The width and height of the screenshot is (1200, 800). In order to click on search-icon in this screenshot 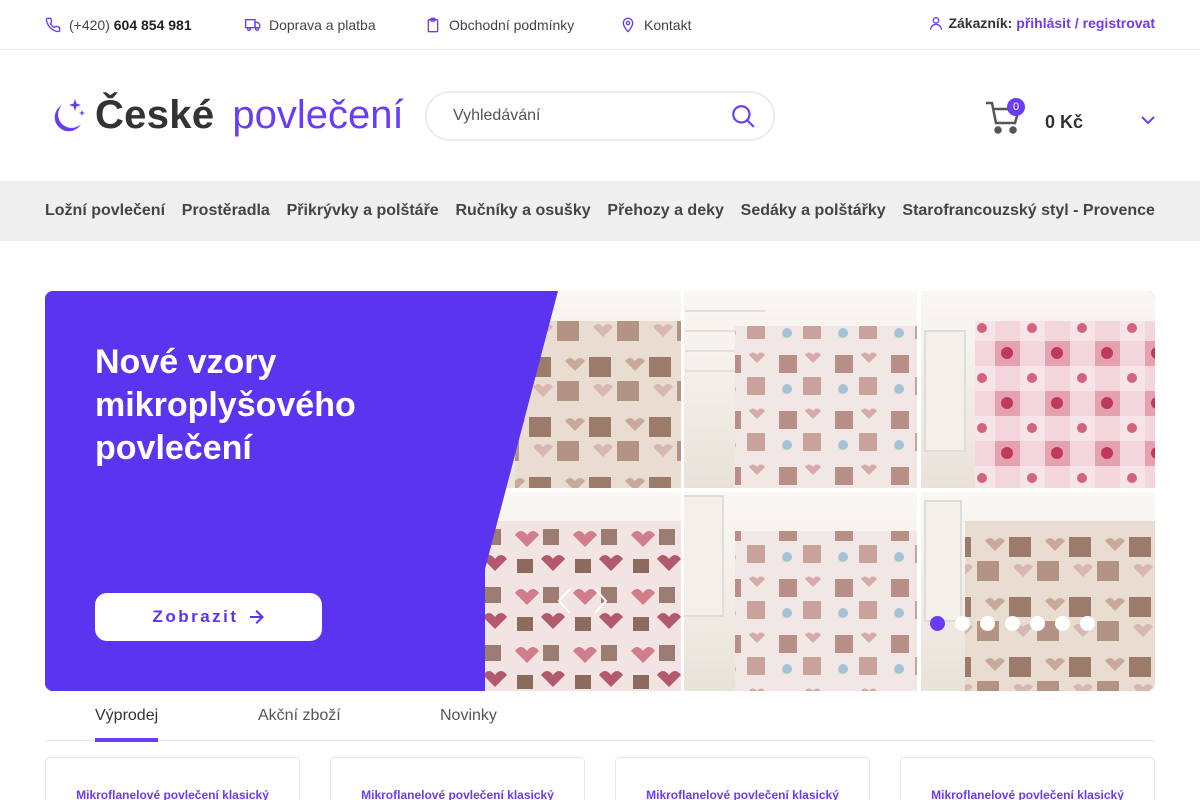, I will do `click(743, 116)`.